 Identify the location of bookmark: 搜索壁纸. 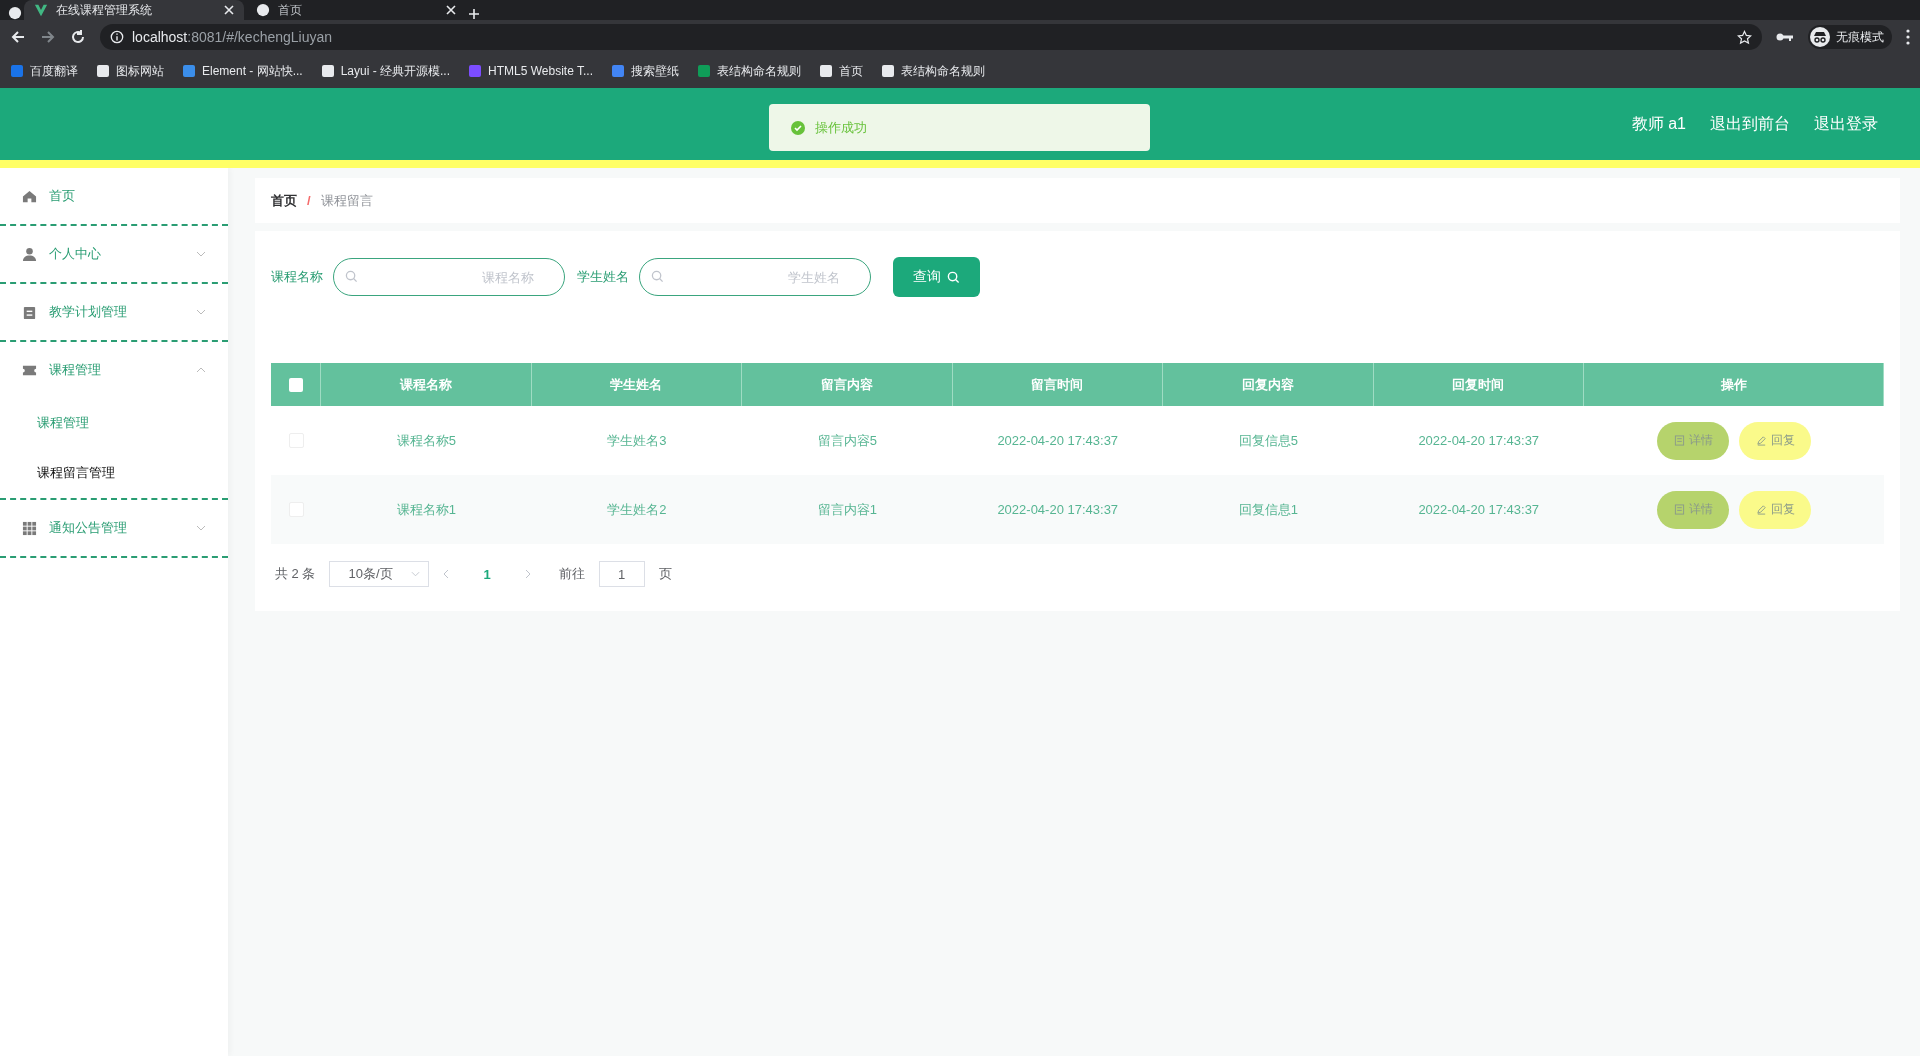
(645, 71).